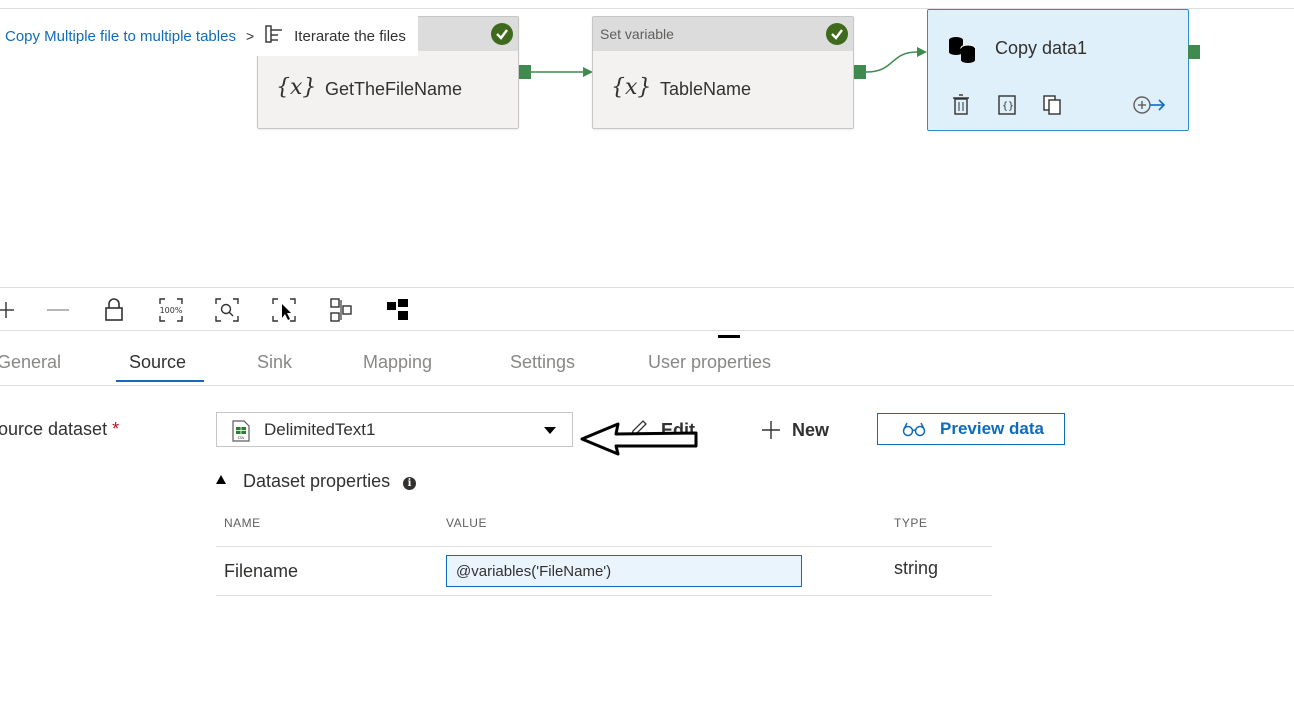 The image size is (1294, 720). Describe the element at coordinates (624, 571) in the screenshot. I see `property-value-input: @variables('FileName')` at that location.